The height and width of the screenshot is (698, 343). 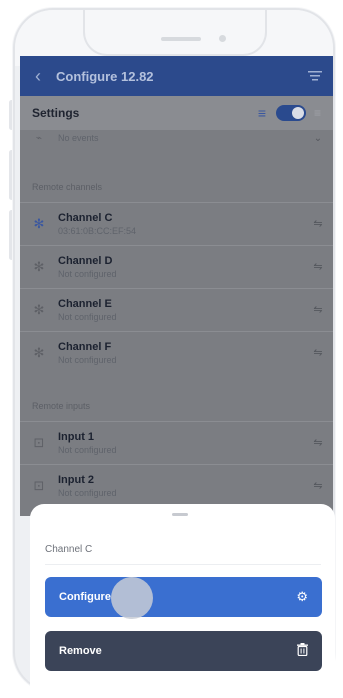 What do you see at coordinates (67, 187) in the screenshot?
I see `remote-channels-heading: Remote channels` at bounding box center [67, 187].